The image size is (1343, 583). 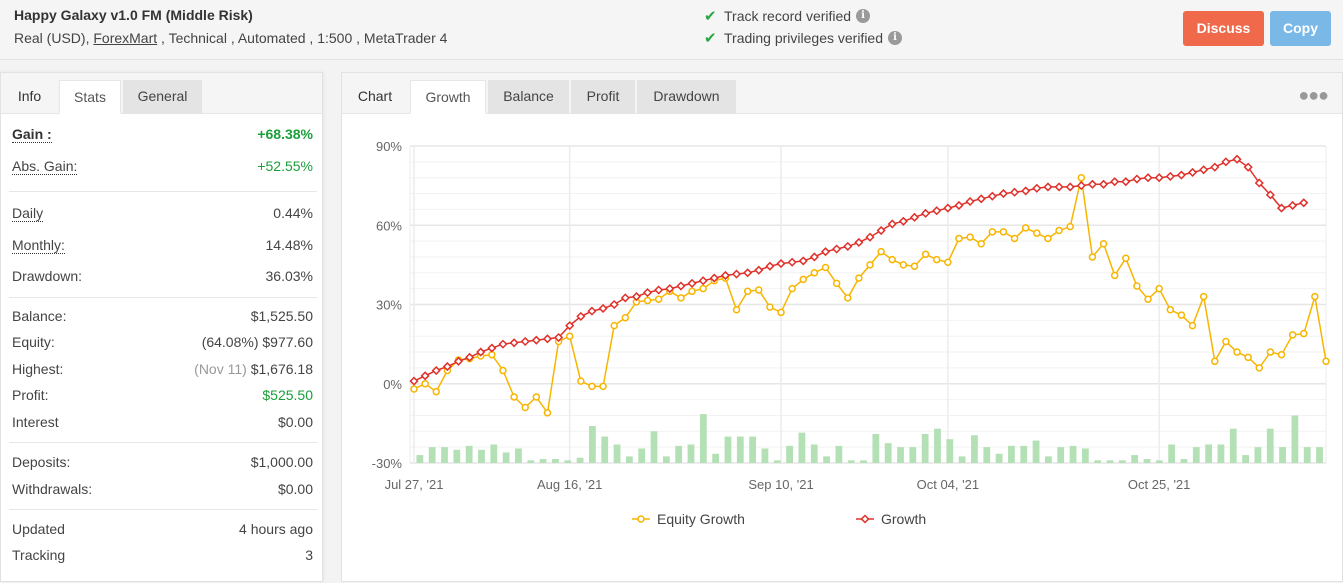 I want to click on tab-general: General, so click(x=162, y=97).